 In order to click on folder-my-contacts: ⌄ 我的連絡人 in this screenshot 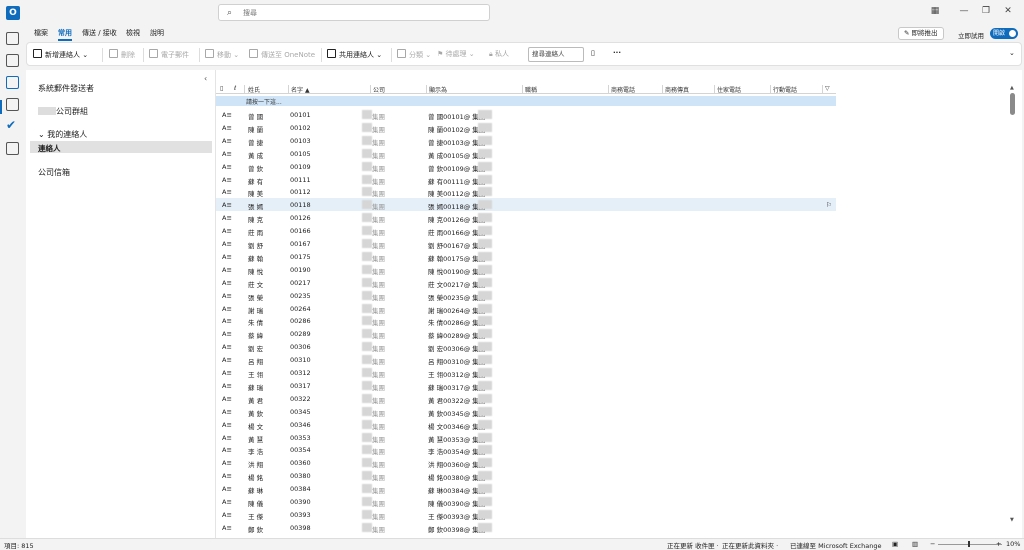, I will do `click(62, 134)`.